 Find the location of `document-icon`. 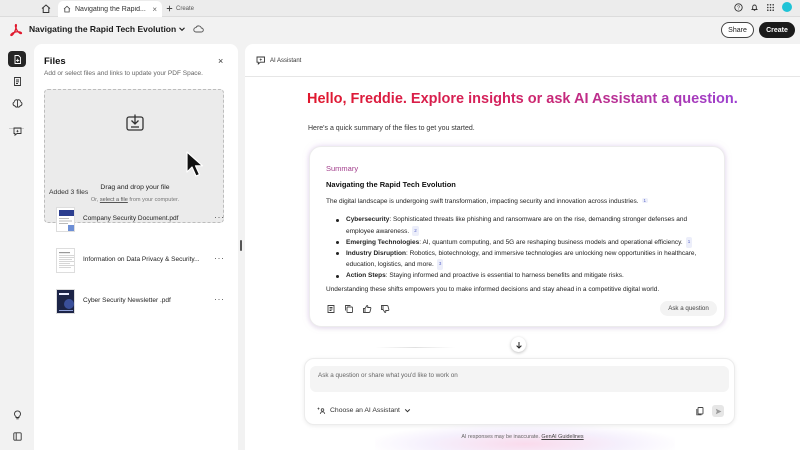

document-icon is located at coordinates (17, 81).